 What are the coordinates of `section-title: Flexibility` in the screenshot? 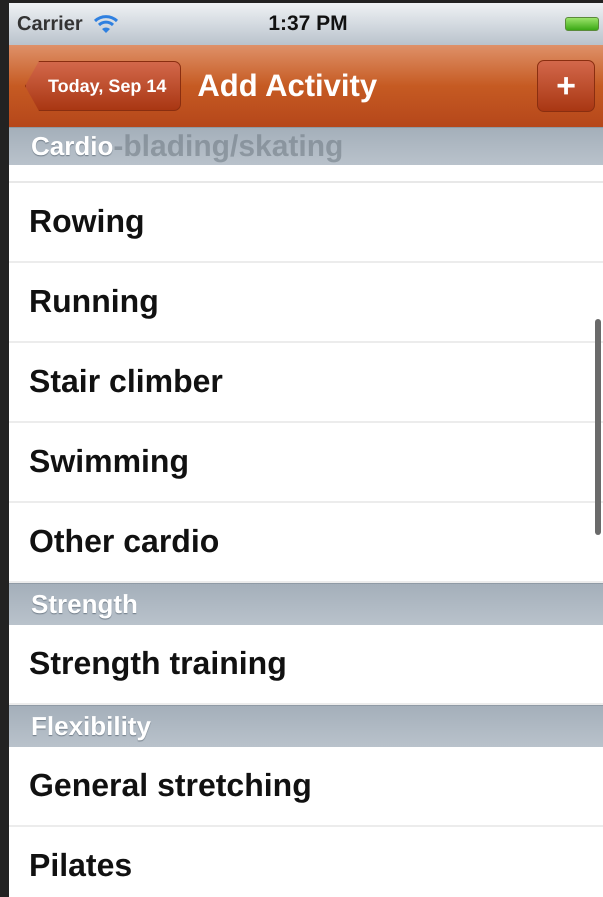 It's located at (91, 726).